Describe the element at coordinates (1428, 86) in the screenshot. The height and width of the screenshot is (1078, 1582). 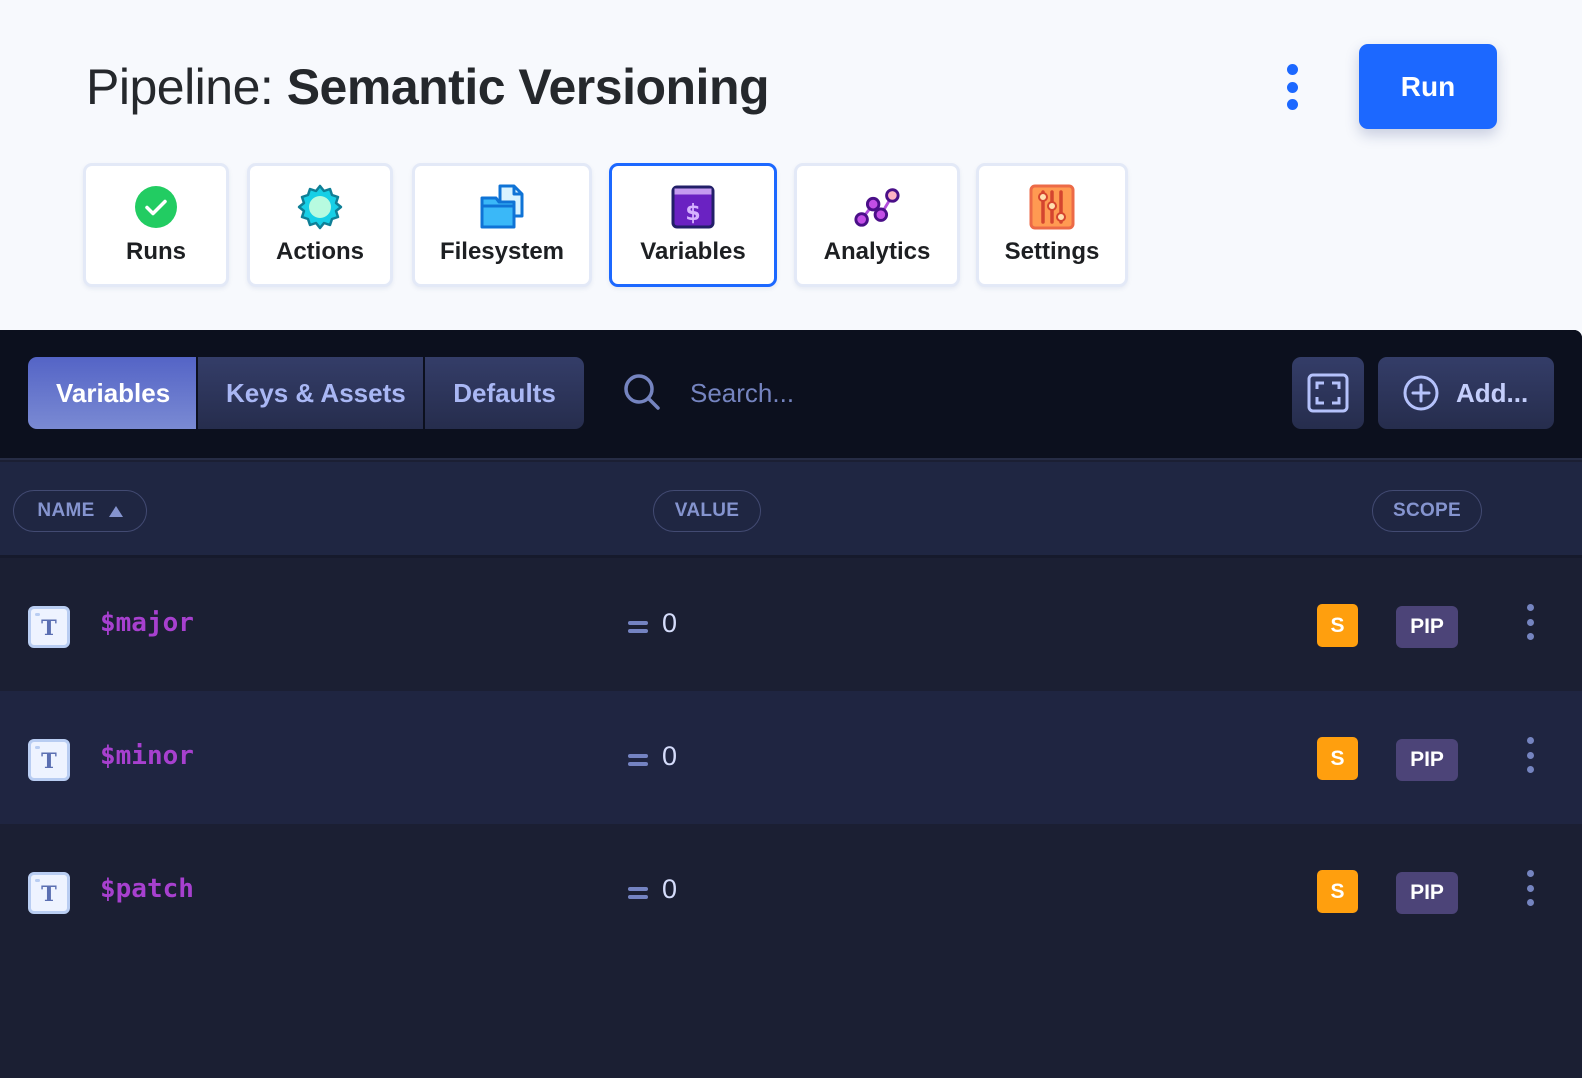
I see `run-button: Run` at that location.